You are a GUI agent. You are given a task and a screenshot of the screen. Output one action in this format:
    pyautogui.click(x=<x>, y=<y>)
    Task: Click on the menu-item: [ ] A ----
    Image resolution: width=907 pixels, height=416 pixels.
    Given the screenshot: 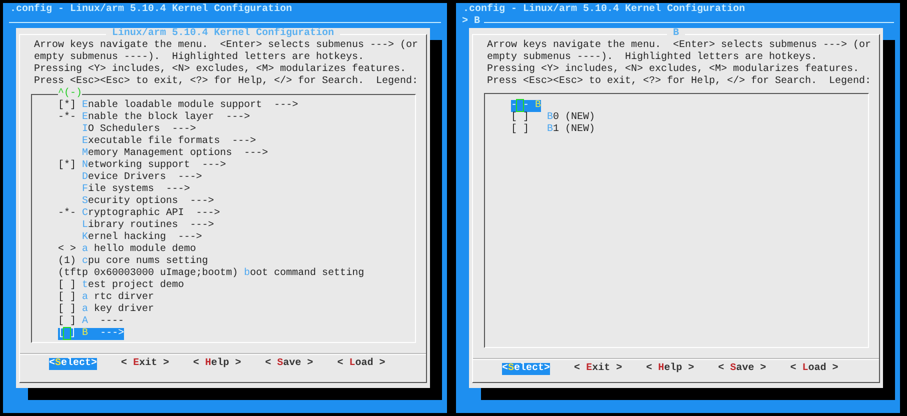 What is the action you would take?
    pyautogui.click(x=91, y=322)
    